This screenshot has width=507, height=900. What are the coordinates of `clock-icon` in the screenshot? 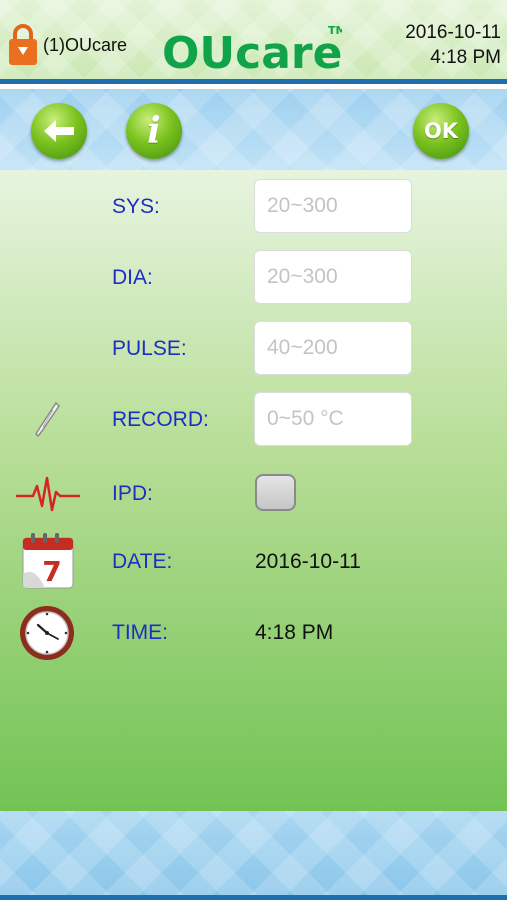 It's located at (47, 633).